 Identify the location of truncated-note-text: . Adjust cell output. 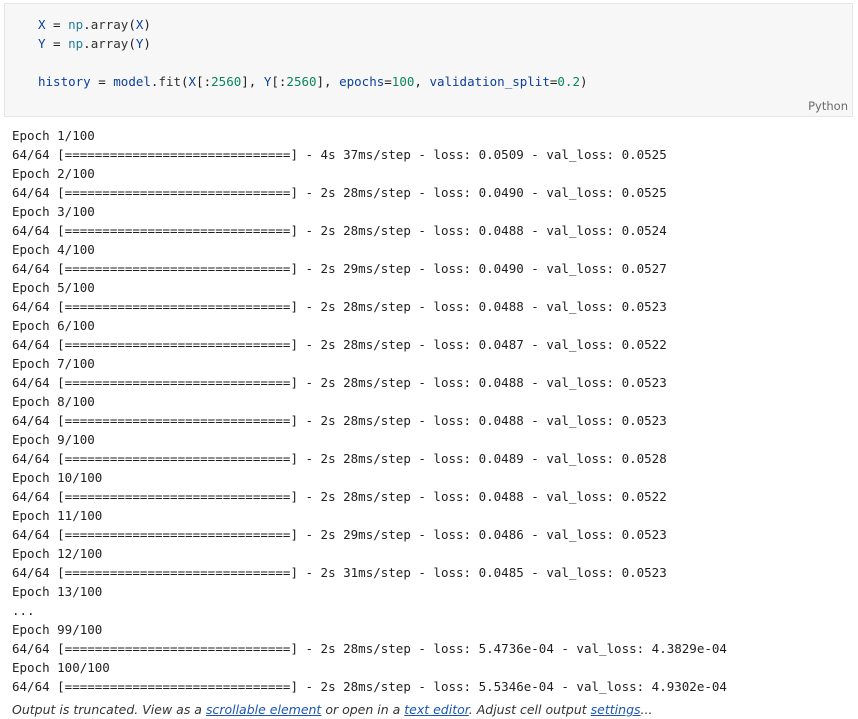
(529, 709).